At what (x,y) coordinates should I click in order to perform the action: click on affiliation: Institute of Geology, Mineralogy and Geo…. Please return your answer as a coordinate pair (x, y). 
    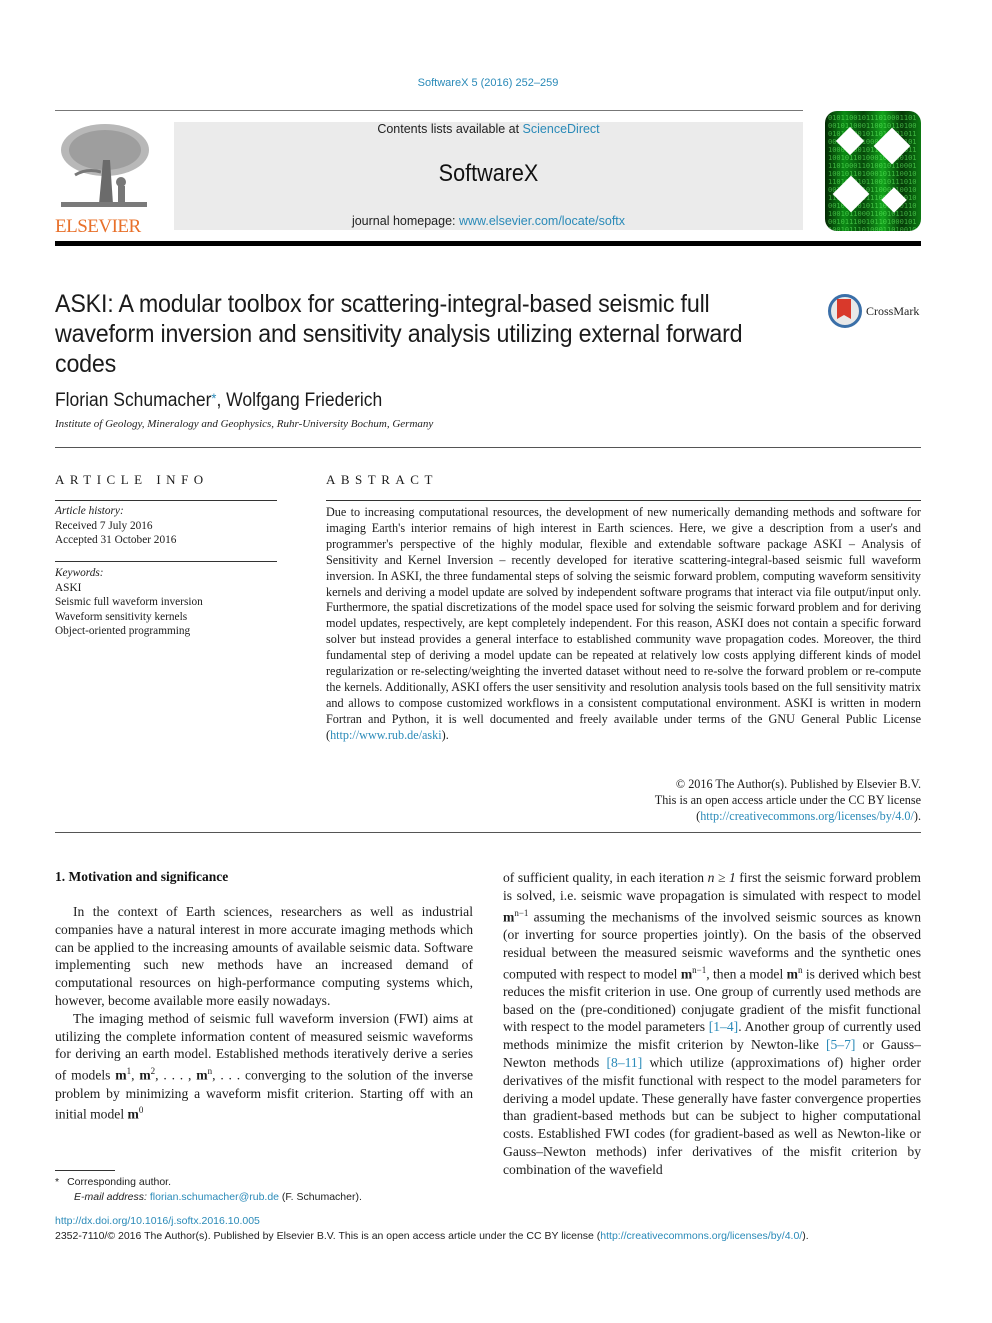
    Looking at the image, I should click on (244, 424).